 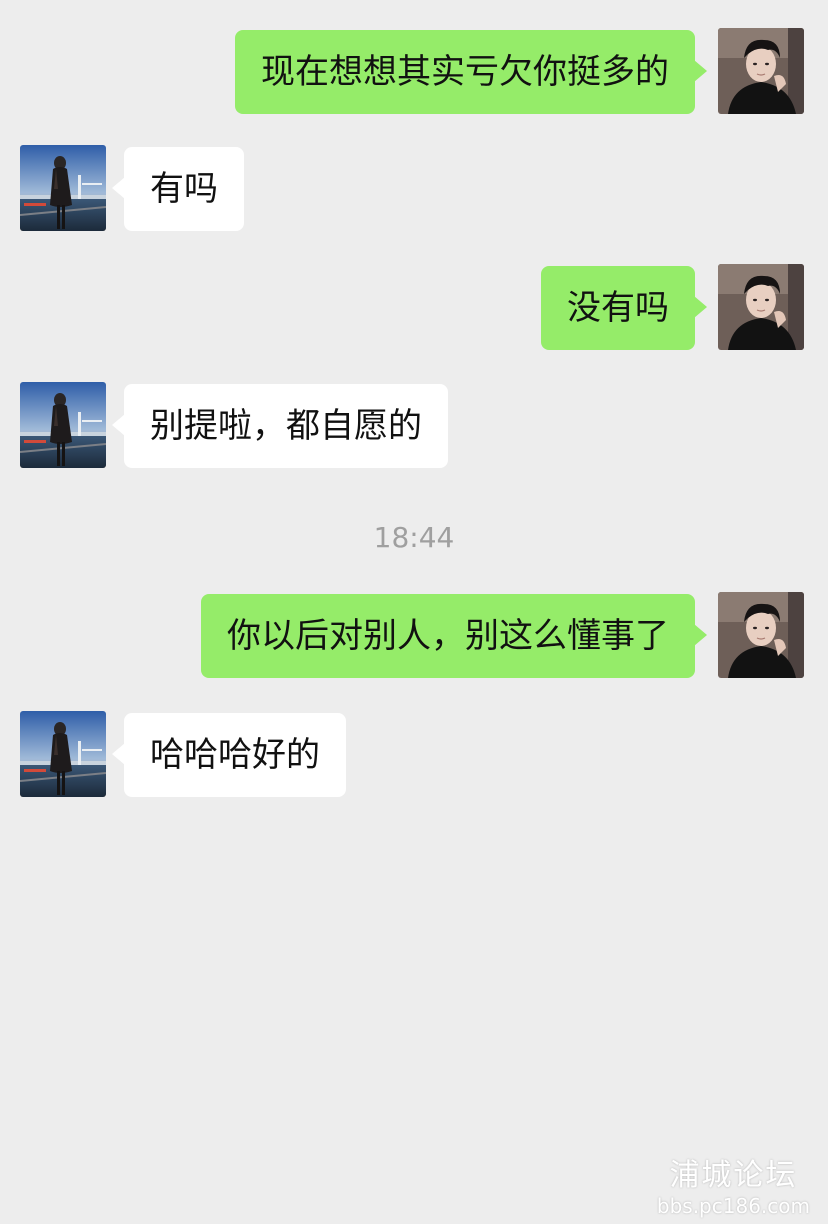 What do you see at coordinates (733, 1175) in the screenshot?
I see `watermark-title: 浦城论坛` at bounding box center [733, 1175].